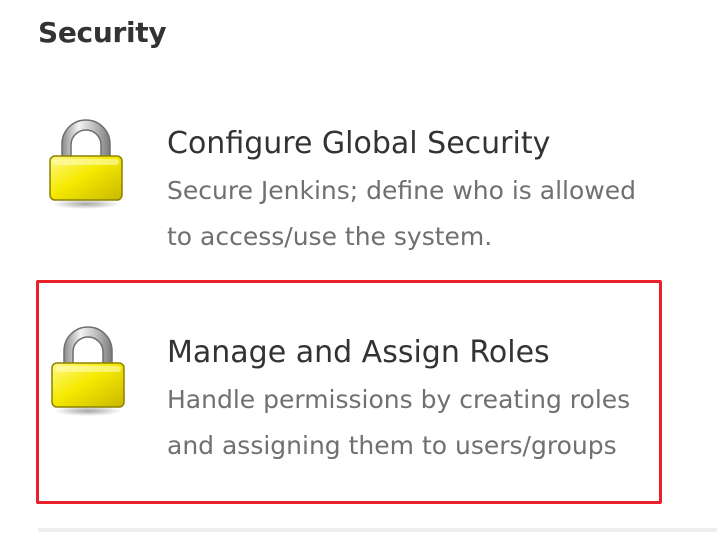 The height and width of the screenshot is (542, 717). I want to click on section-title: Security, so click(102, 32).